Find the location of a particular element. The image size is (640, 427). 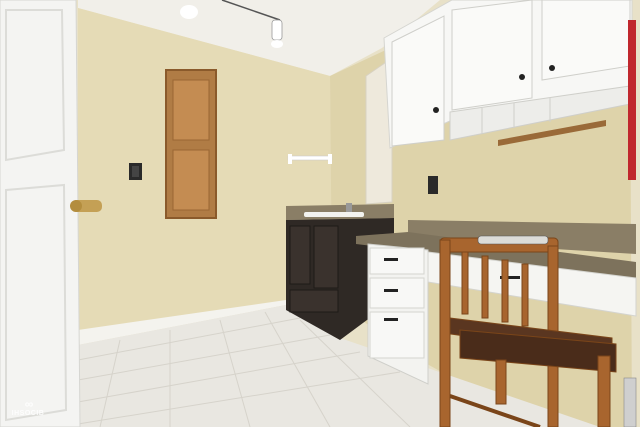

wall-outlet is located at coordinates (135, 171).